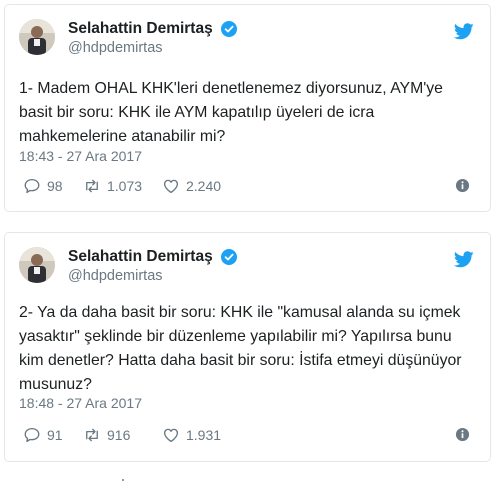  What do you see at coordinates (204, 435) in the screenshot?
I see `like-count: 1.931` at bounding box center [204, 435].